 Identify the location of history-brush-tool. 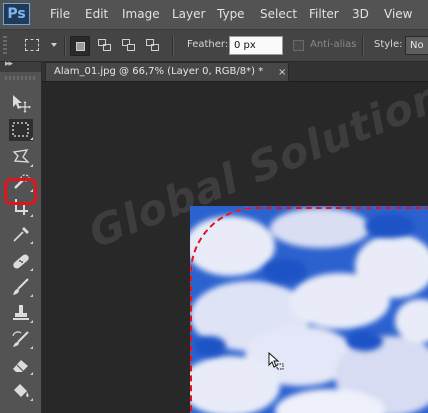
(21, 339).